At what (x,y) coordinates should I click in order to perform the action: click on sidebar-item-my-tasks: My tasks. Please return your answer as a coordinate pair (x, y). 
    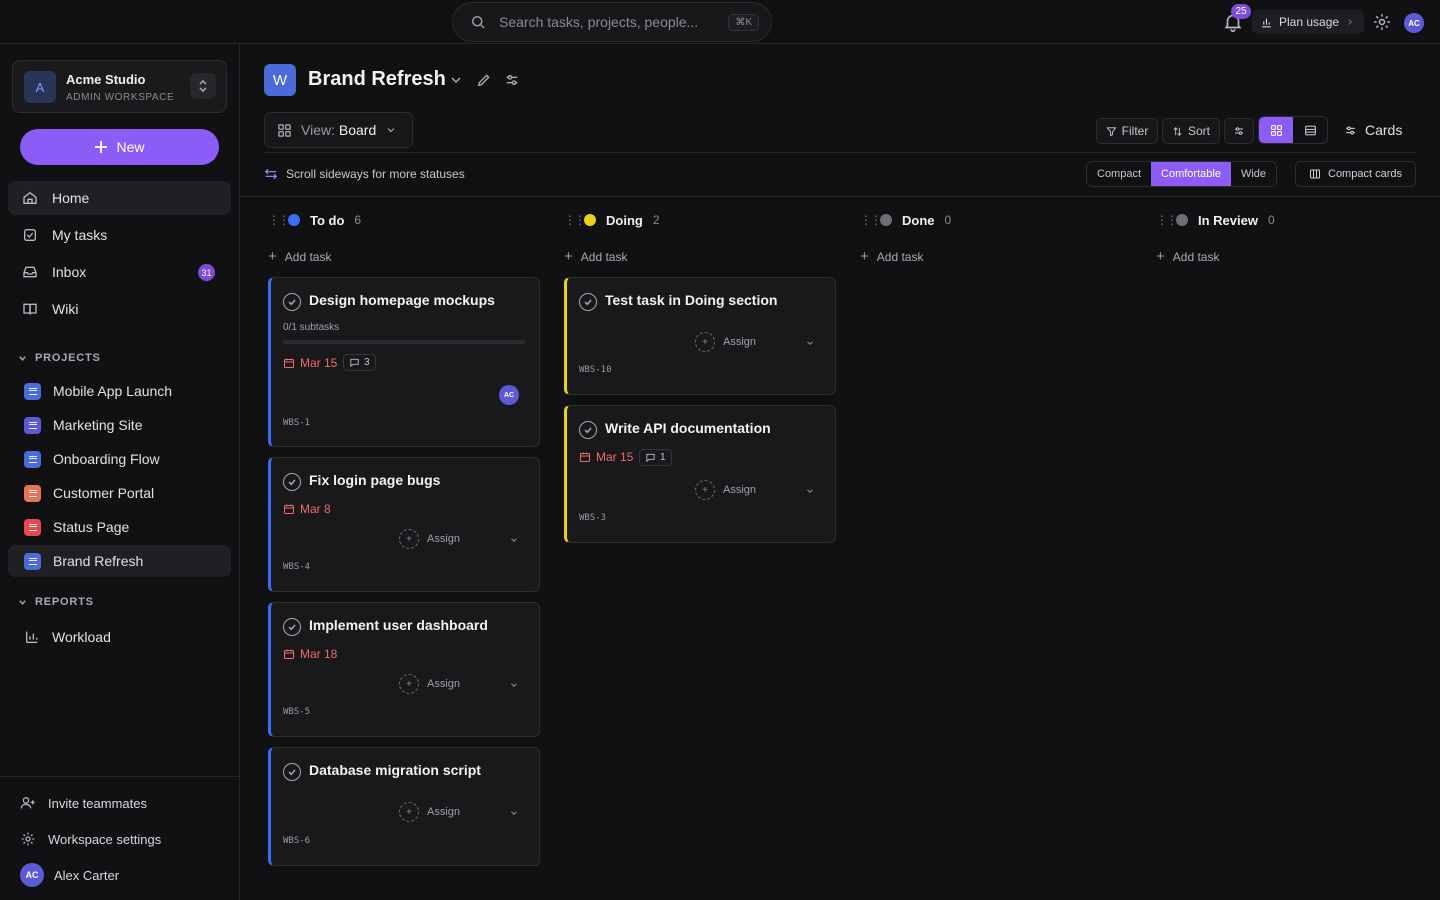
    Looking at the image, I should click on (119, 235).